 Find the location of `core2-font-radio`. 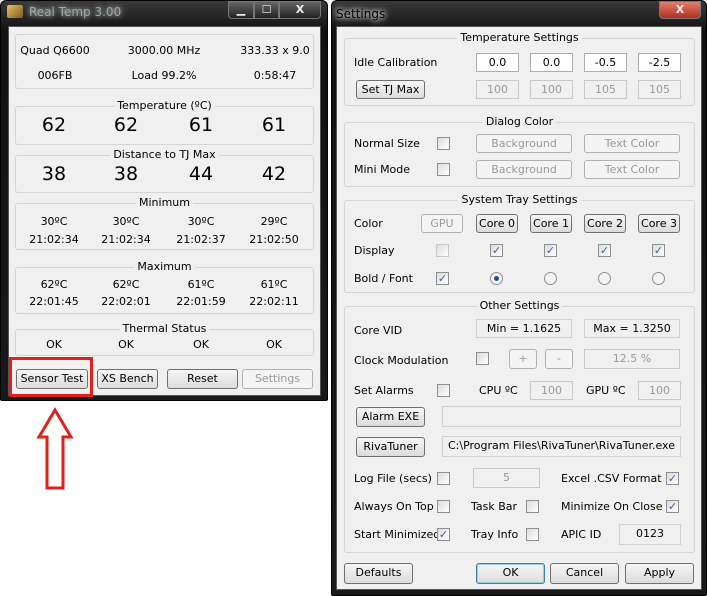

core2-font-radio is located at coordinates (604, 278).